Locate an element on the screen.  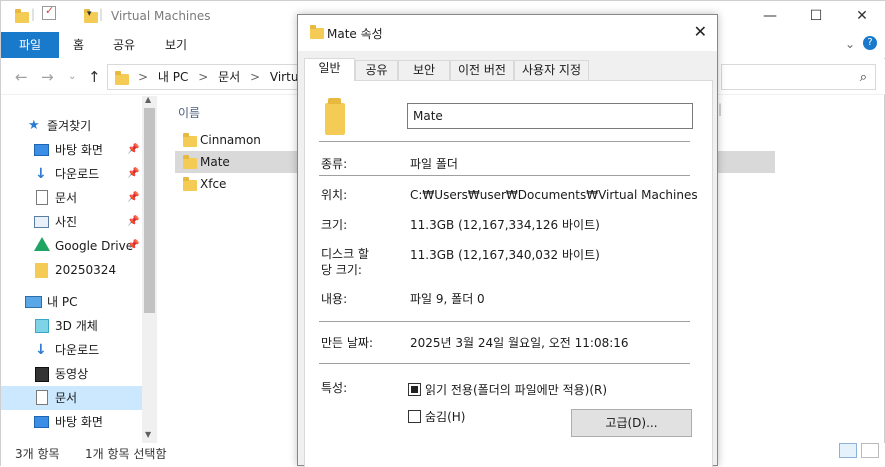
contains-value: 파일 9, 폴더 0 is located at coordinates (447, 299).